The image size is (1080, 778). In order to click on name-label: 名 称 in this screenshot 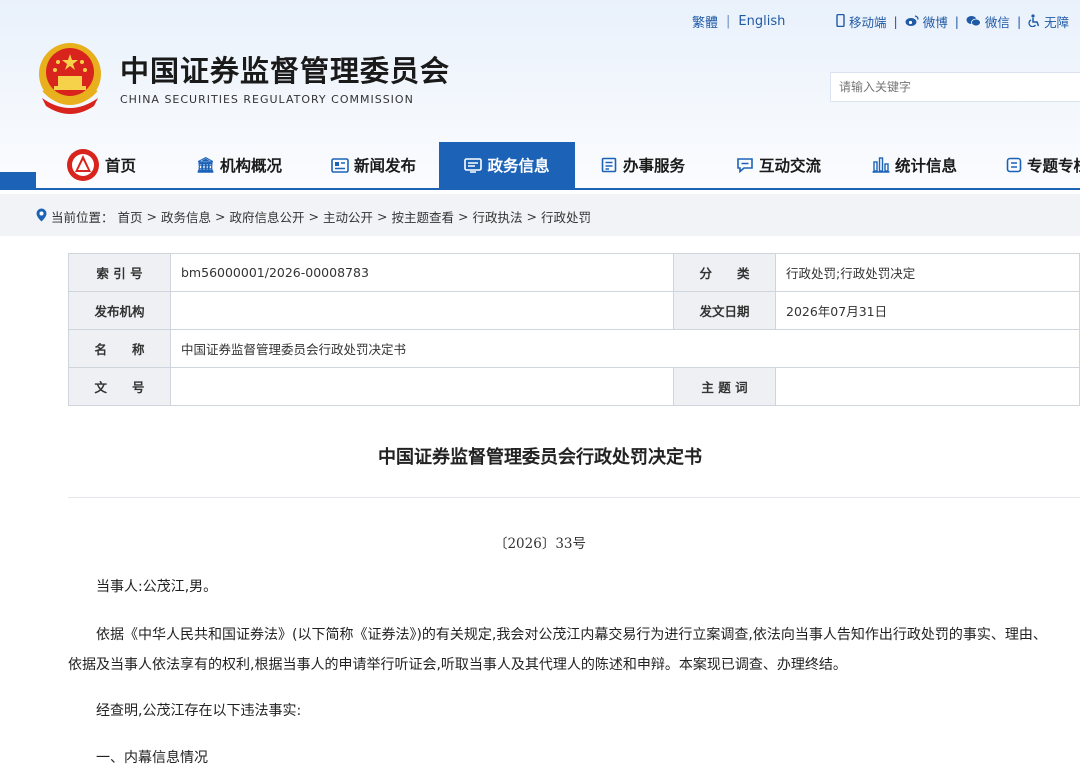, I will do `click(119, 348)`.